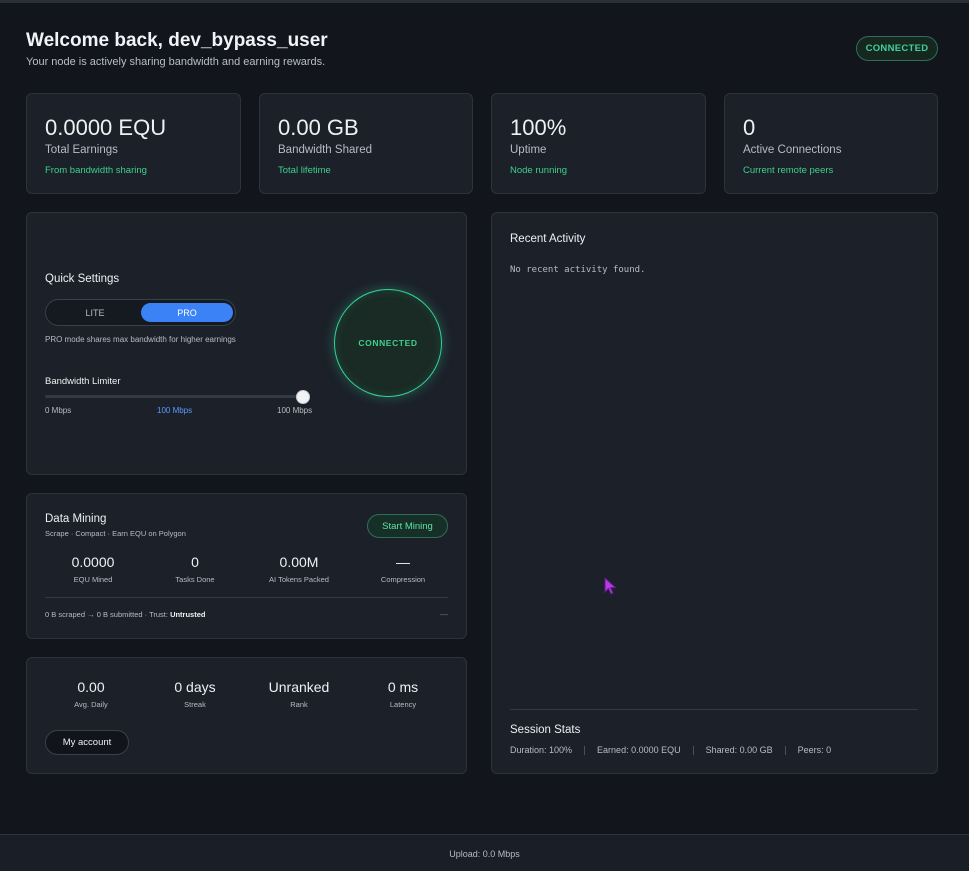 This screenshot has width=969, height=871. I want to click on mode-option-lite: LITE, so click(95, 312).